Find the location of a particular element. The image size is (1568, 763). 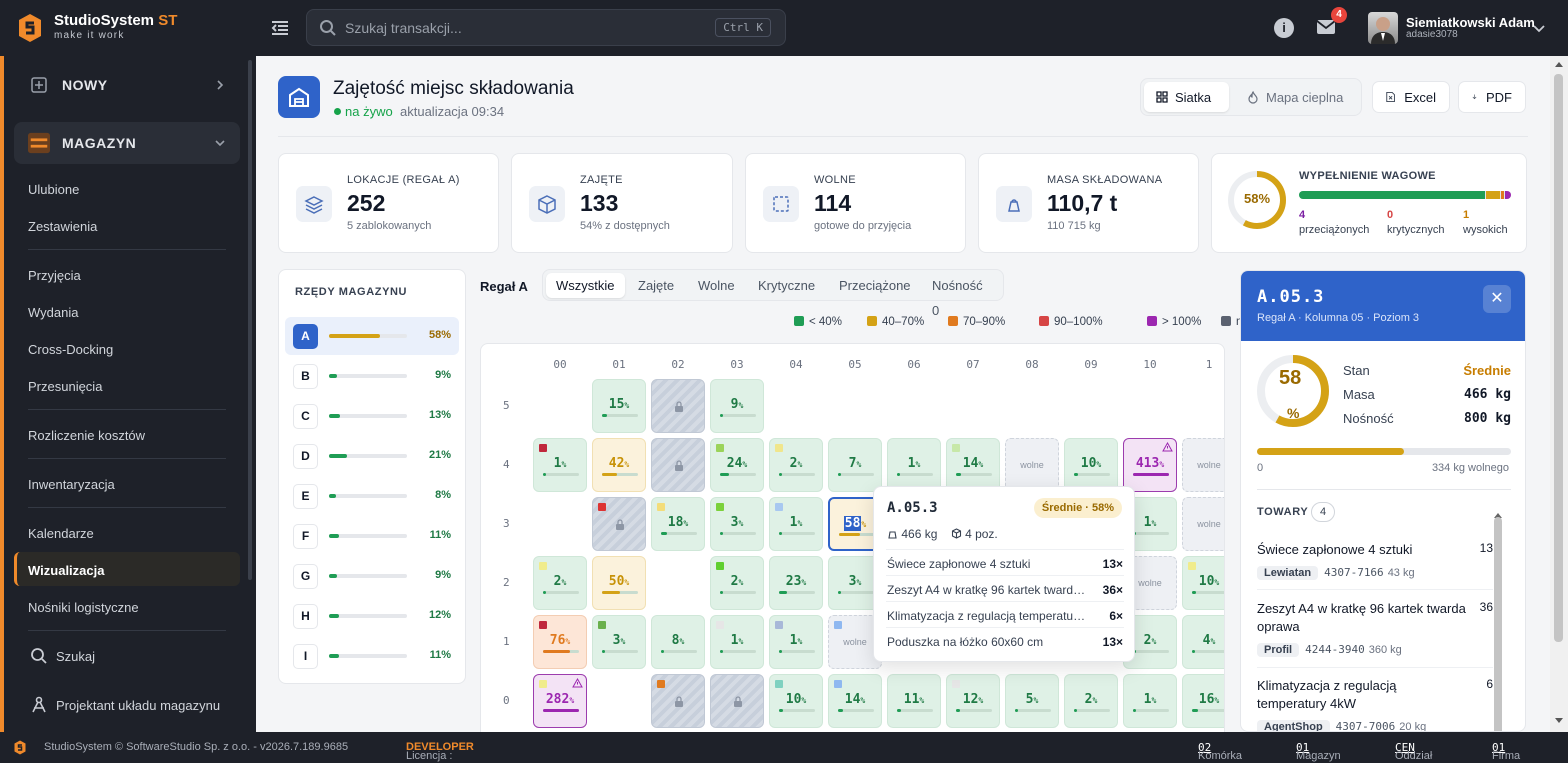

cell-percent: 24% is located at coordinates (737, 463).